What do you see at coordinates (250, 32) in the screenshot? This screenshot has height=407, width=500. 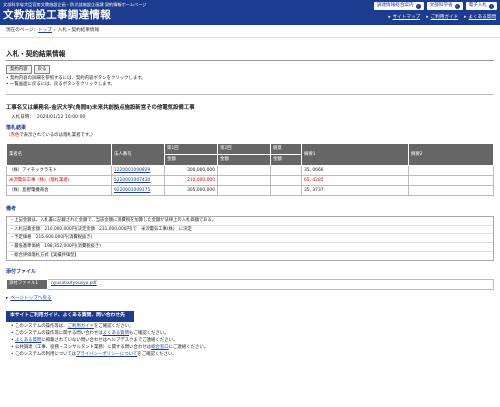 I see `breadcrumb: 現在のページ：トップ › 入札・契約結果情報` at bounding box center [250, 32].